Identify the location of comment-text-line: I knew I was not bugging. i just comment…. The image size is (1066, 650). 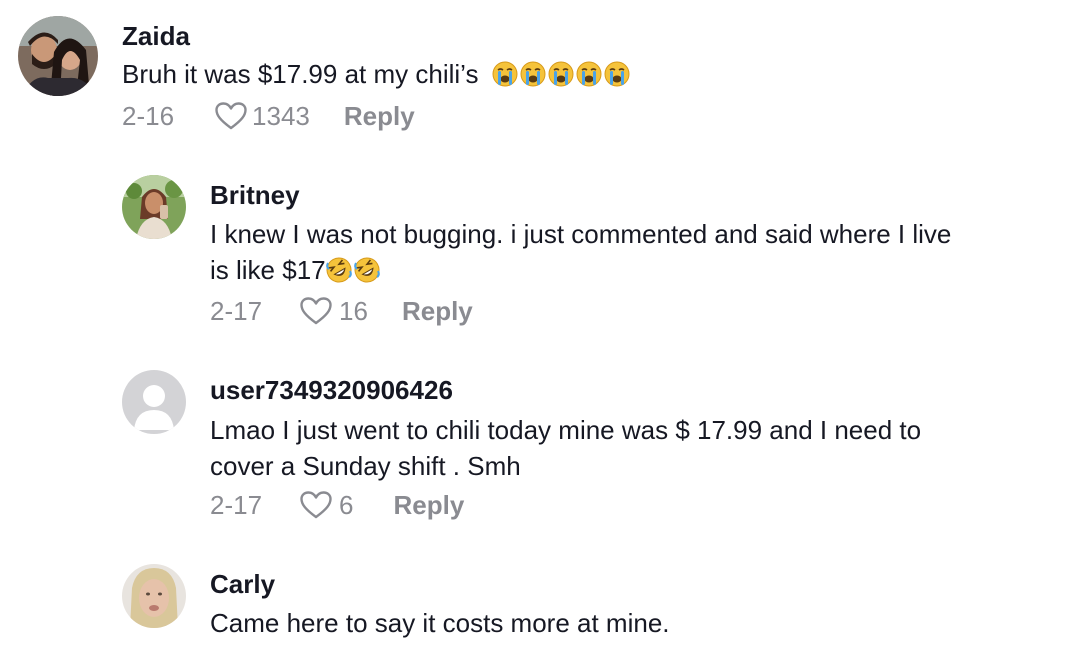
(581, 234).